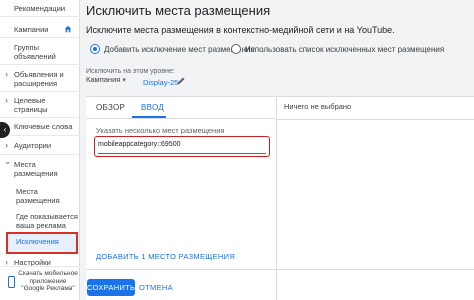 The width and height of the screenshot is (474, 300). I want to click on level-name-link: Display-25, so click(160, 82).